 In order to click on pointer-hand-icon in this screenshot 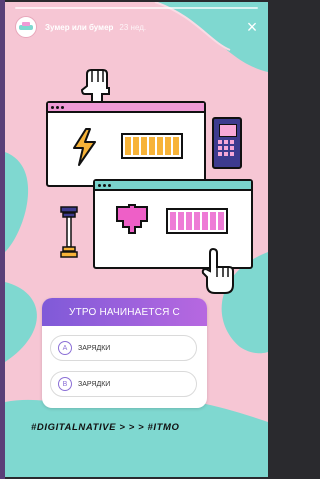, I will do `click(217, 270)`.